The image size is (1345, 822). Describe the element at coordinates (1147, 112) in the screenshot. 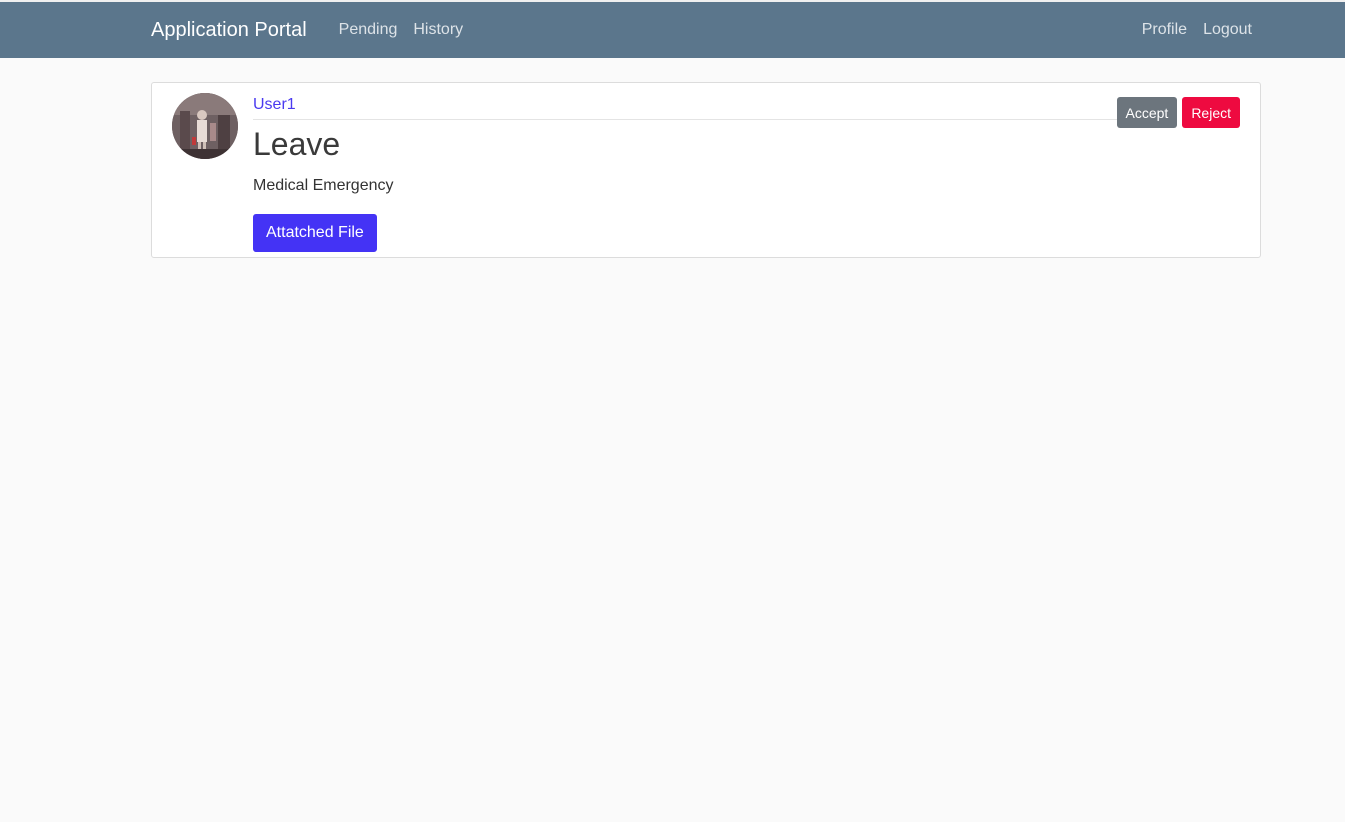

I see `accept-button: Accept` at that location.